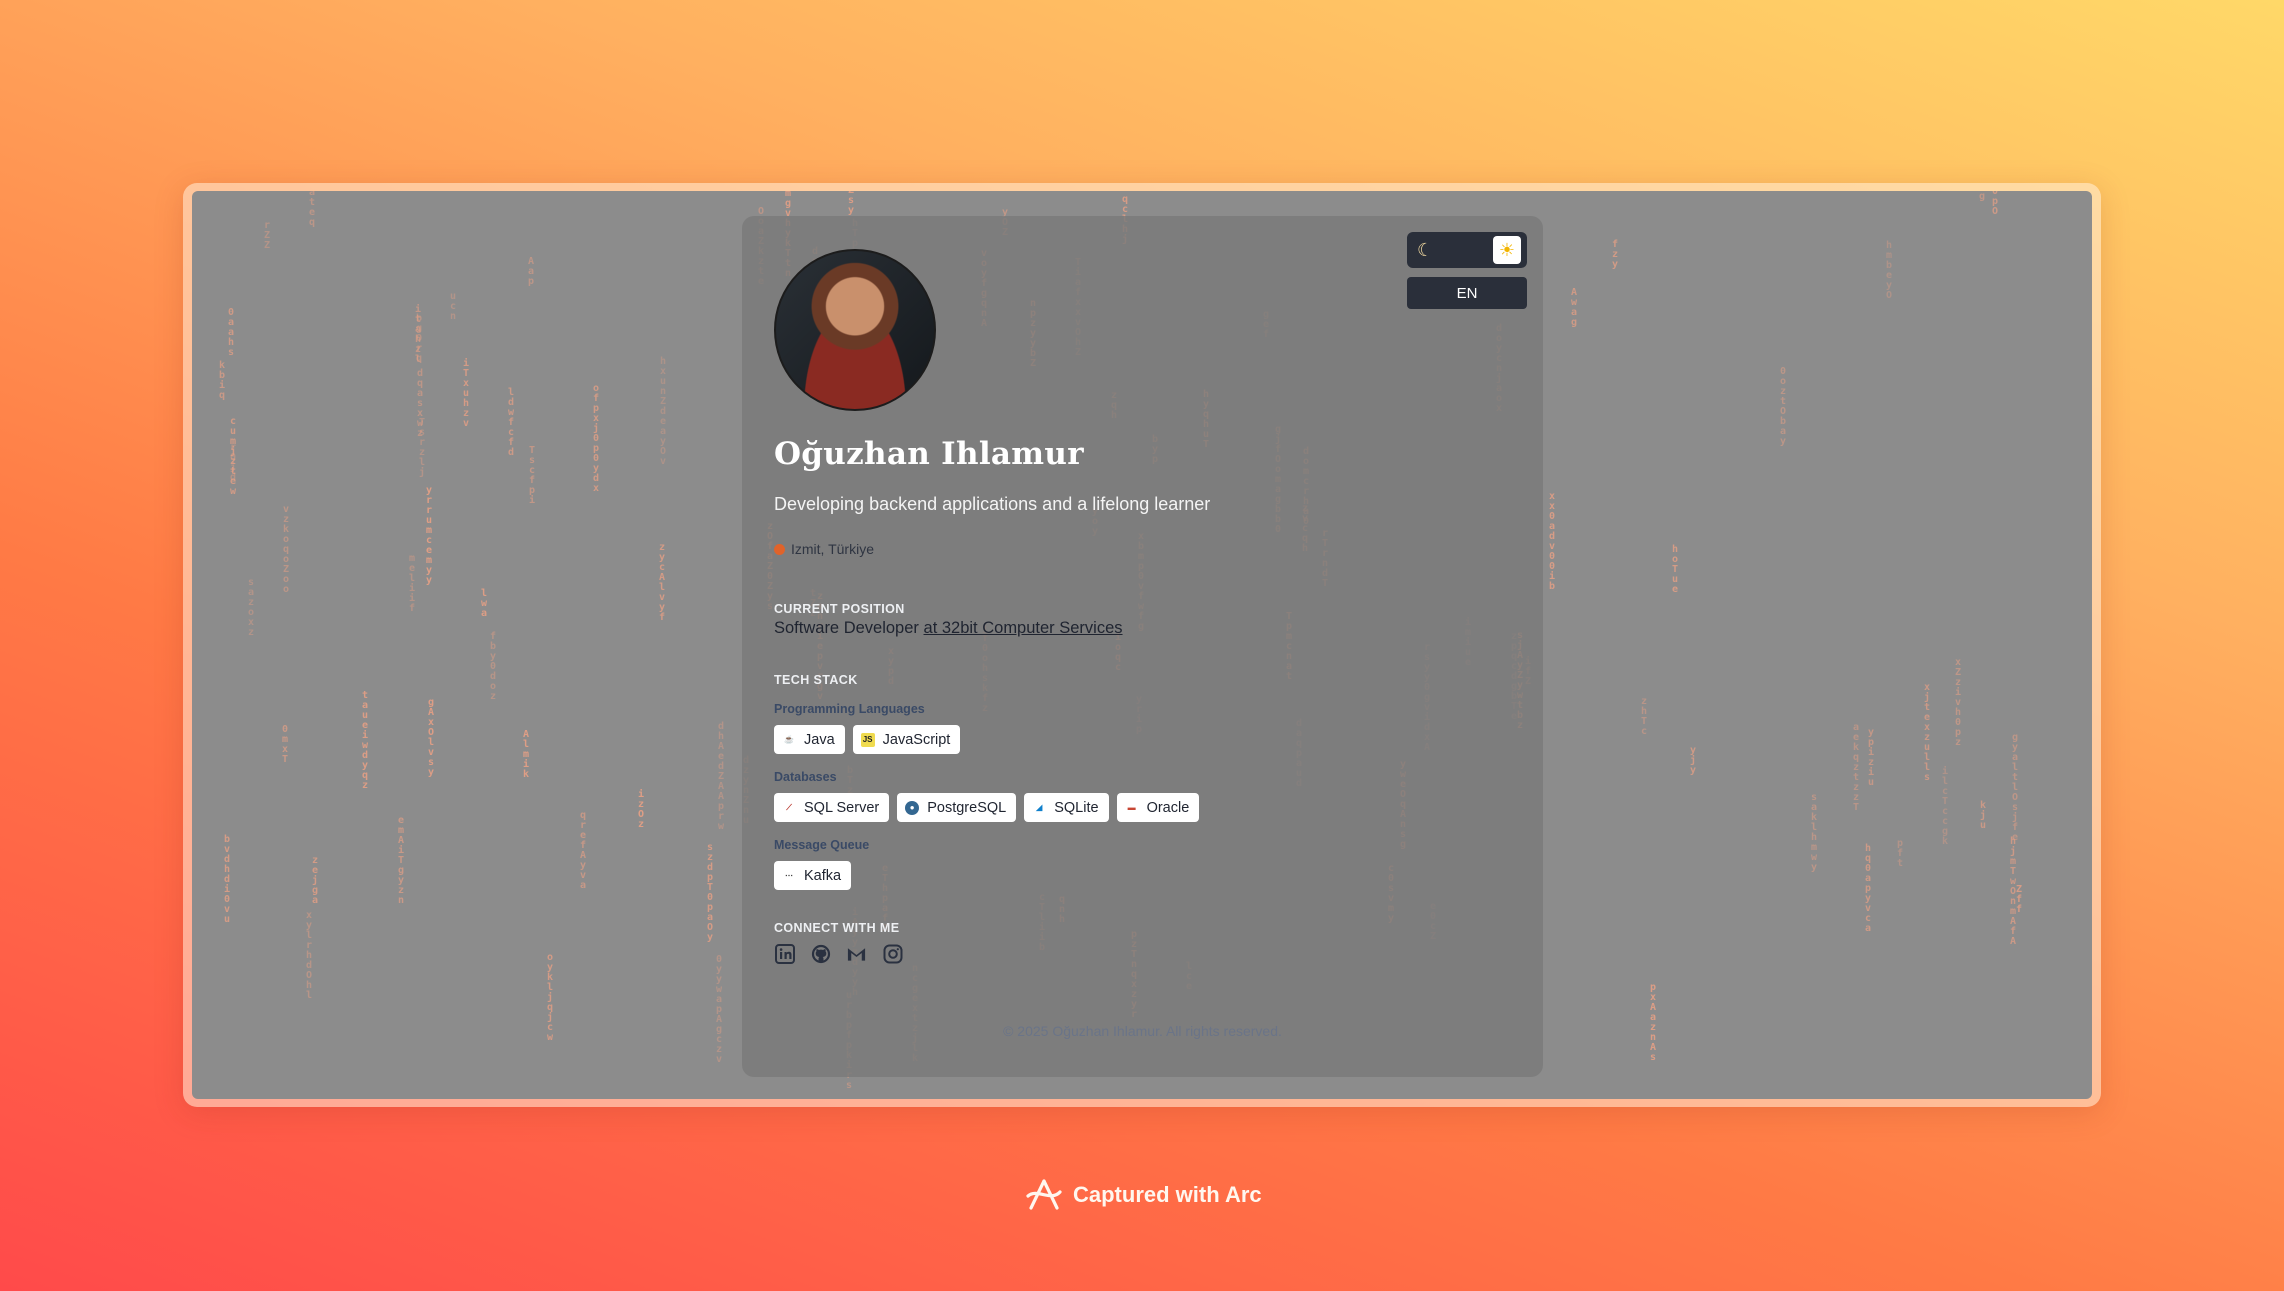  I want to click on rain-column: bgOrq, so click(419, 338).